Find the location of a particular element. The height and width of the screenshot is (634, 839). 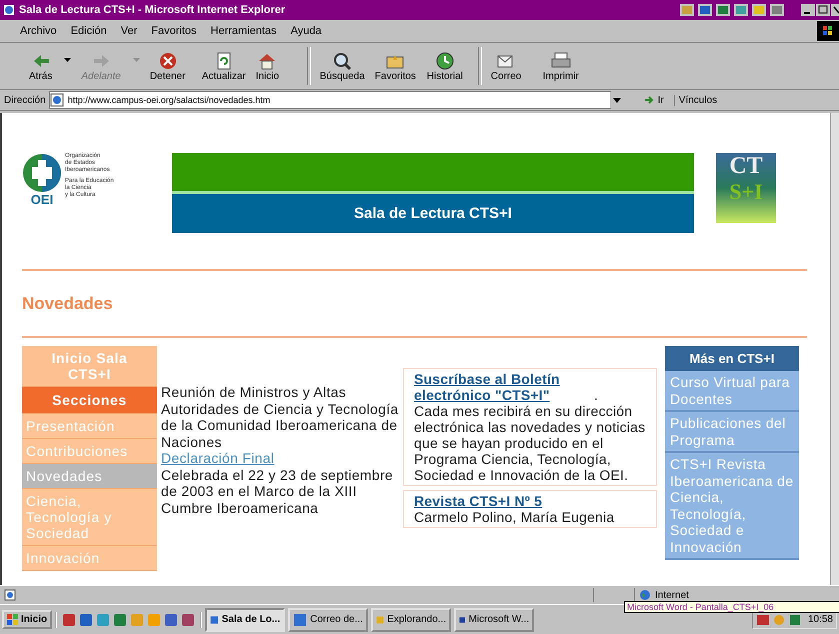

menu-item: Edición is located at coordinates (88, 31).